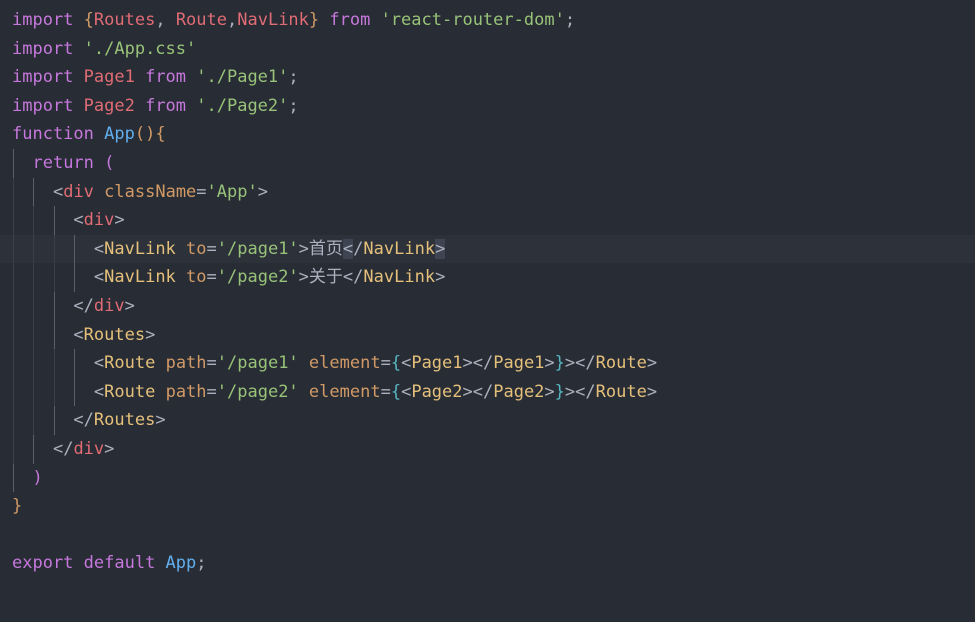  Describe the element at coordinates (487, 192) in the screenshot. I see `code-line: <div className='App'>` at that location.